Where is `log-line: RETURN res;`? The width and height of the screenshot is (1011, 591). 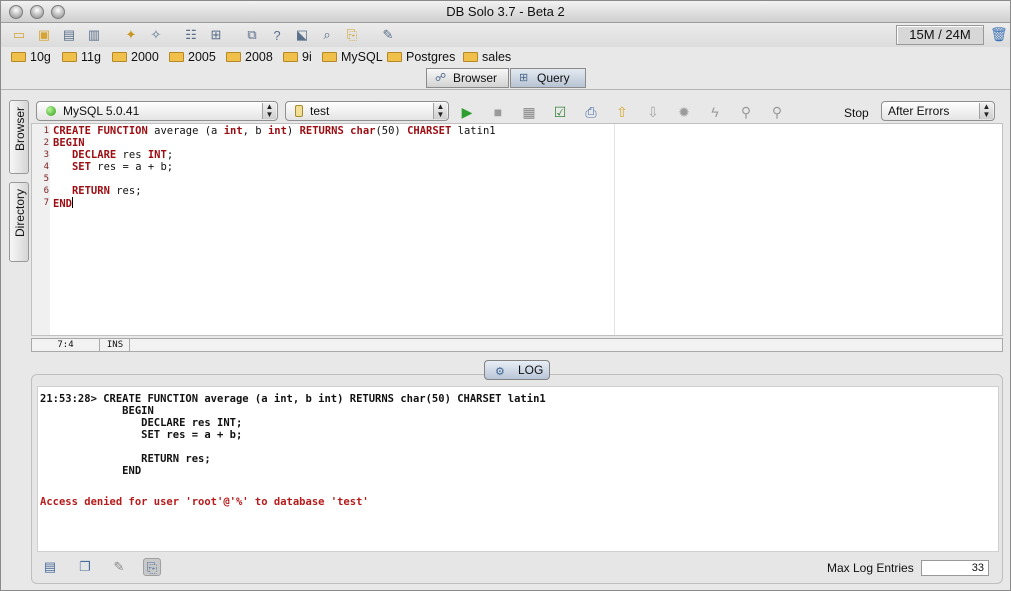 log-line: RETURN res; is located at coordinates (125, 459).